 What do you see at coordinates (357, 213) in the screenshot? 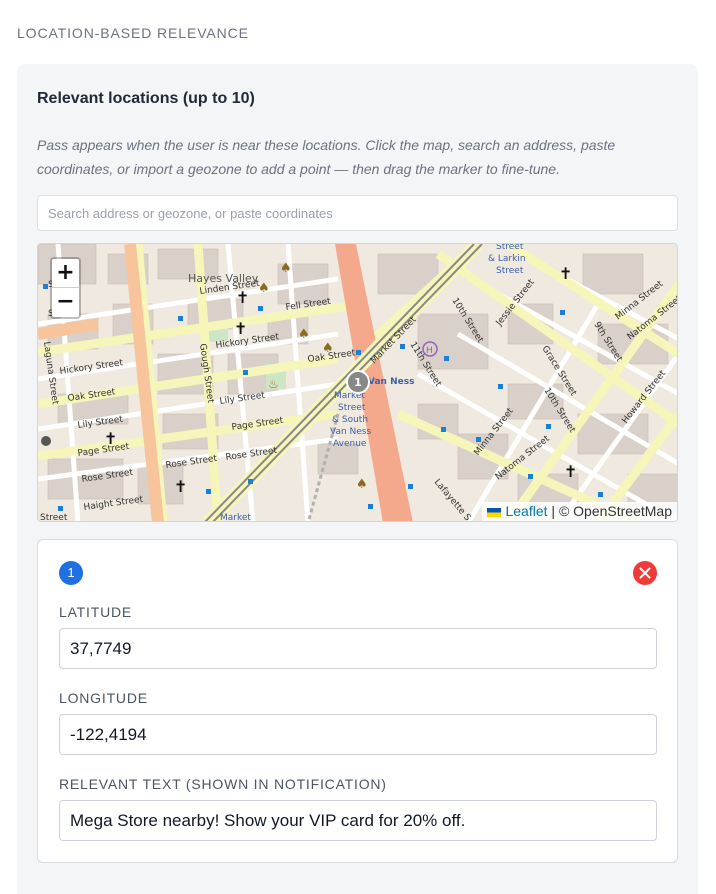
I see `search-input` at bounding box center [357, 213].